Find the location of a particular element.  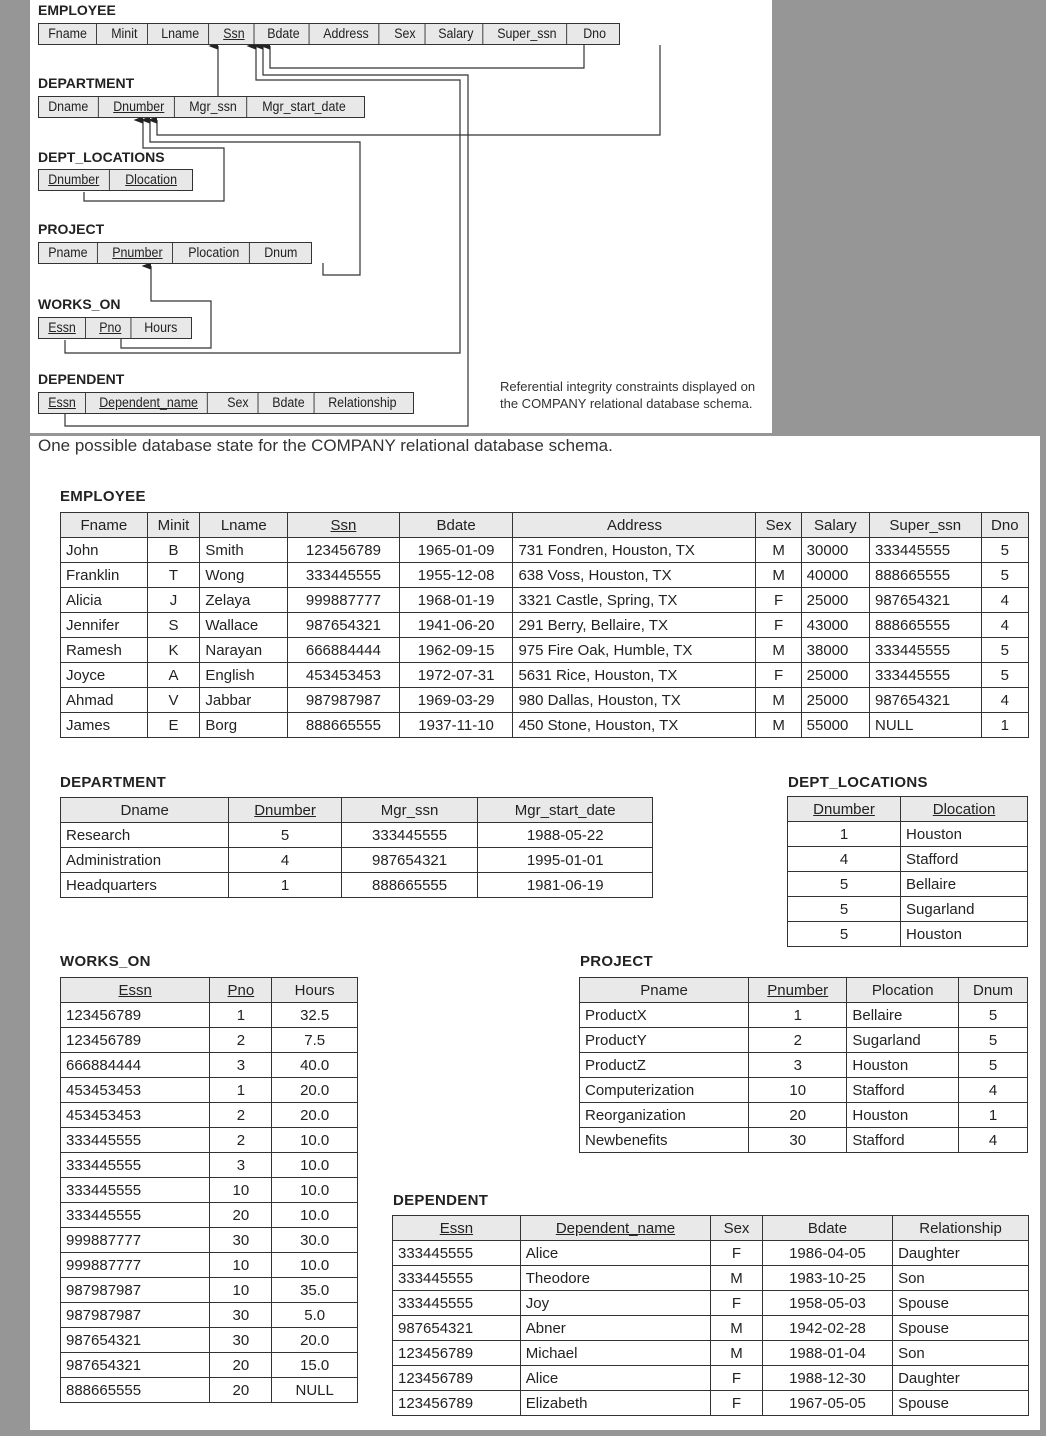

column-header: Plocation is located at coordinates (903, 990).